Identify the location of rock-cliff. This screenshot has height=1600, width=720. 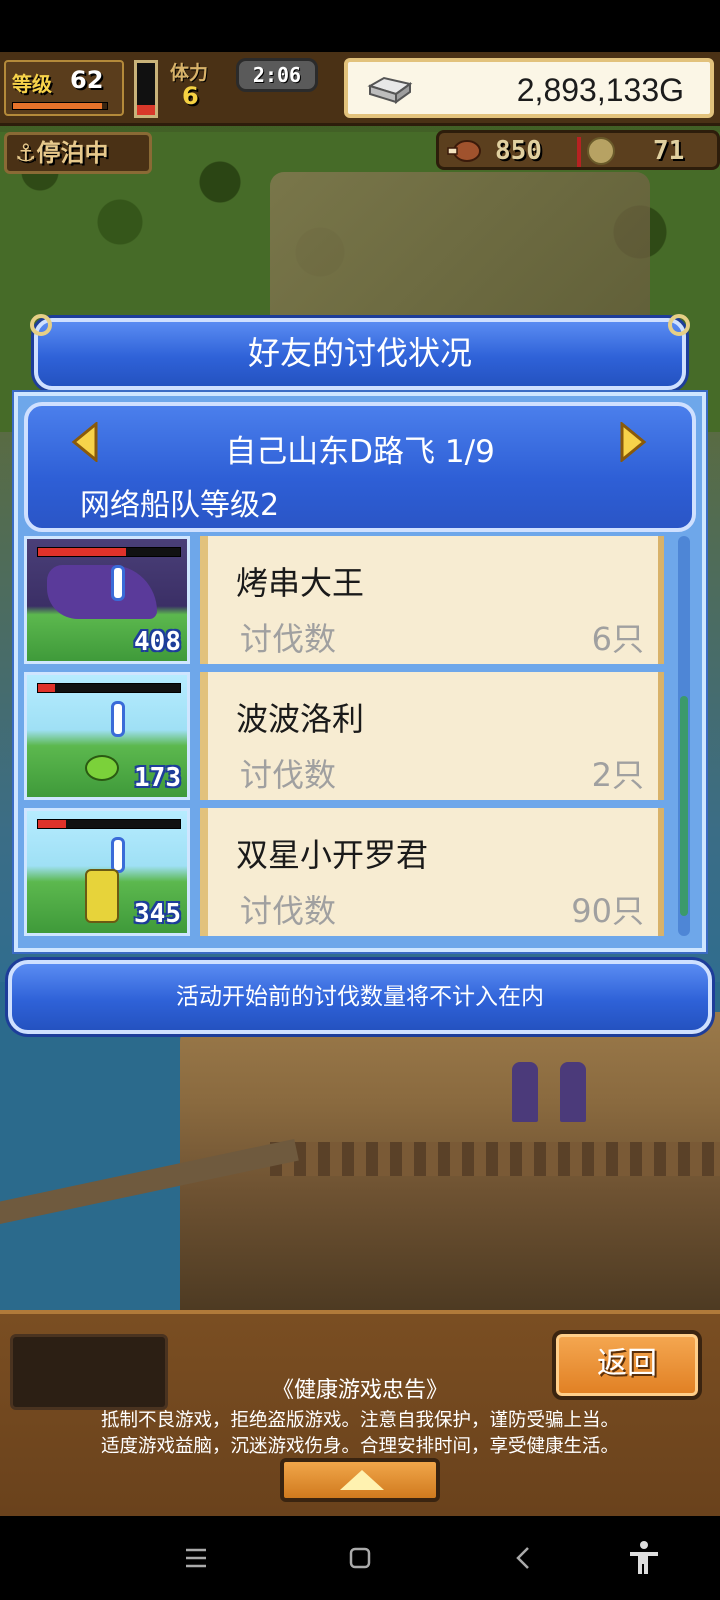
(460, 252).